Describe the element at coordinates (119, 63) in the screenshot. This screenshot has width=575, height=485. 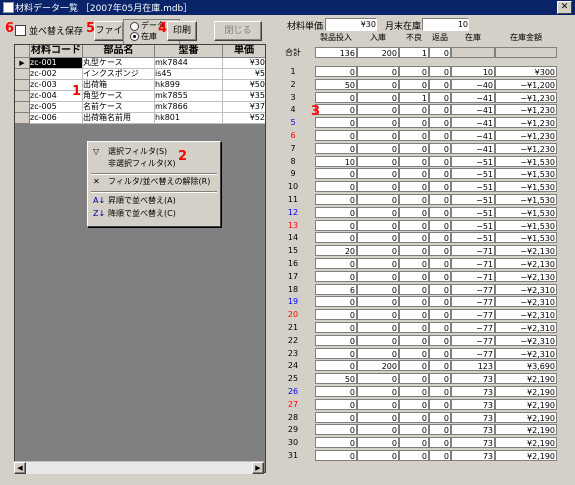
I see `name-cell: 丸型ケース` at that location.